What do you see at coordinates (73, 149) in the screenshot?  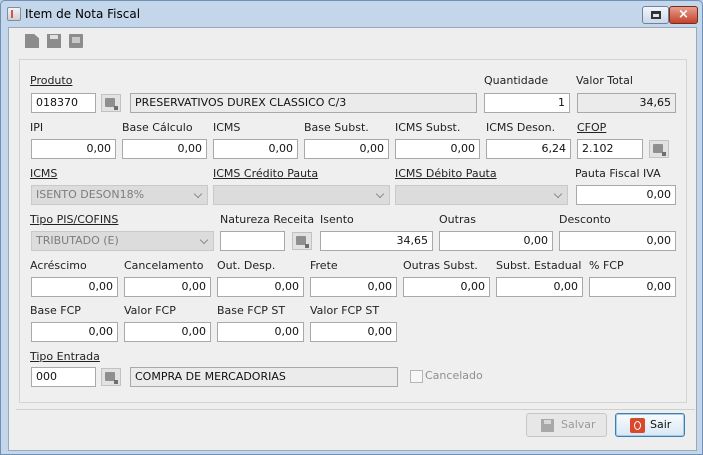 I see `ipi-input: 0,00` at bounding box center [73, 149].